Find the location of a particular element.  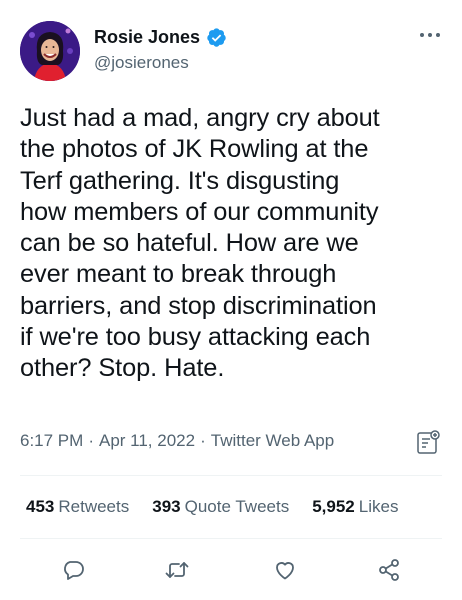

quotes-stat: 393 Quote Tweets is located at coordinates (220, 507).